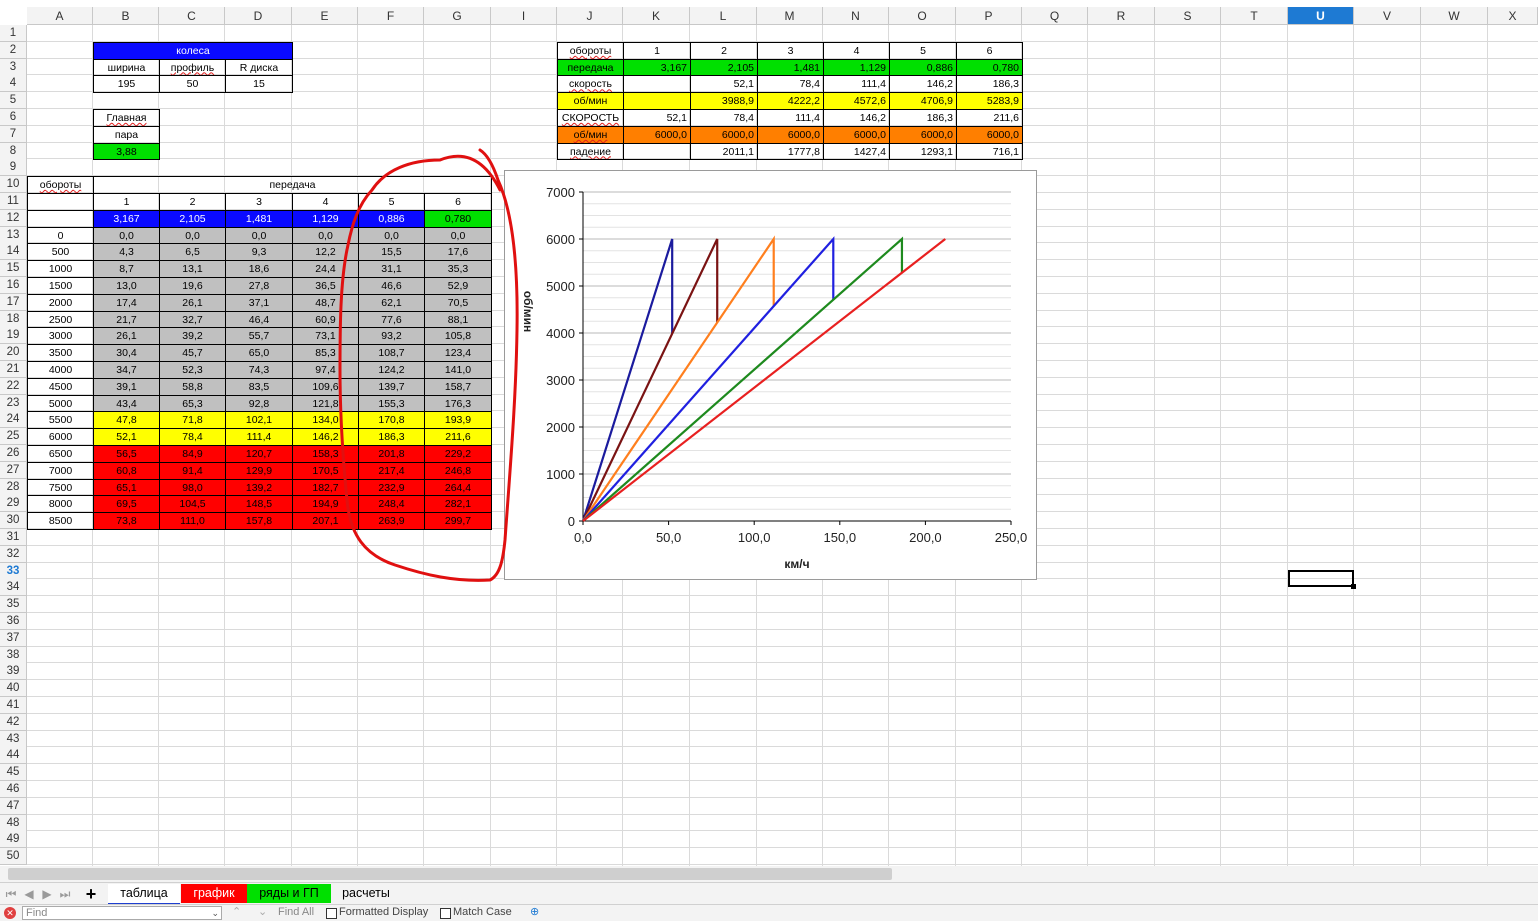  I want to click on speed-value: 17,4, so click(126, 302).